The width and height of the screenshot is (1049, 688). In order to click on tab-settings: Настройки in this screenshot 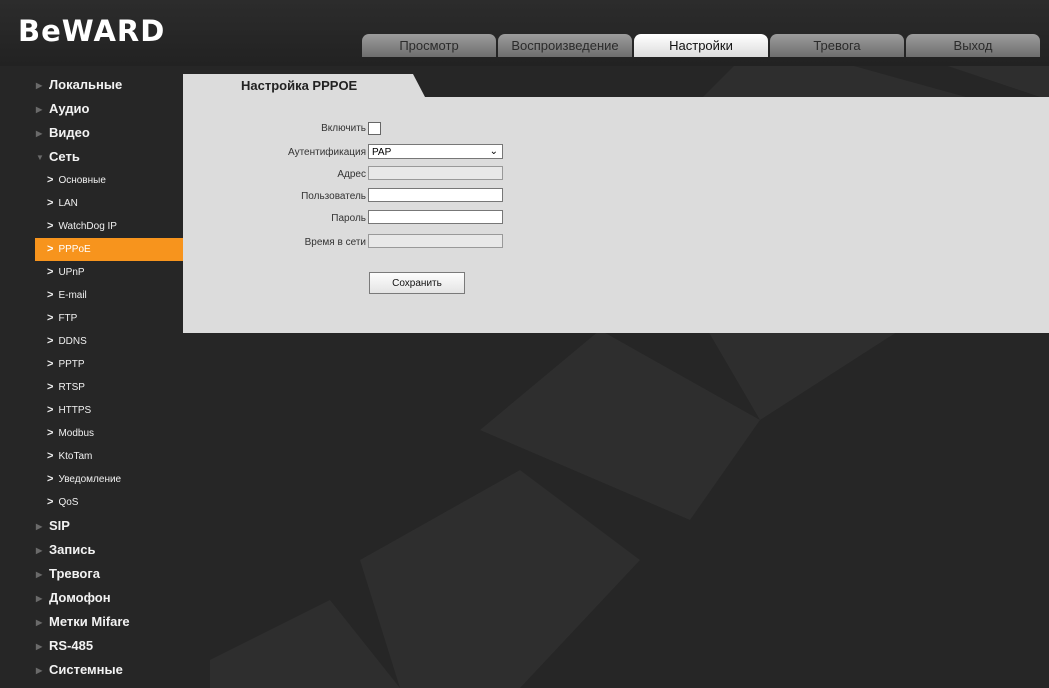, I will do `click(701, 45)`.